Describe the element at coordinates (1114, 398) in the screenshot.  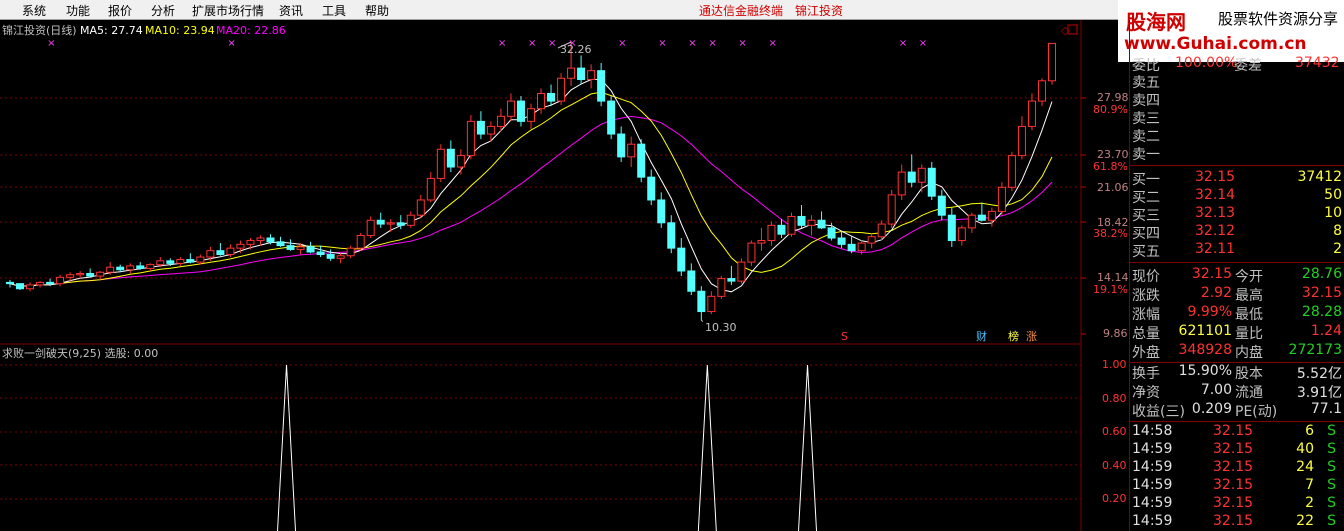
I see `indicator-tick: 0.80` at that location.